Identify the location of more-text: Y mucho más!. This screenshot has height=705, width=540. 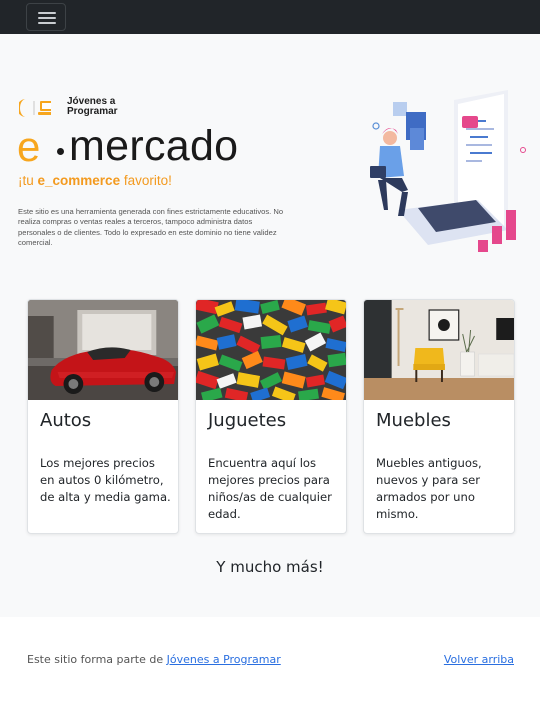
(270, 567).